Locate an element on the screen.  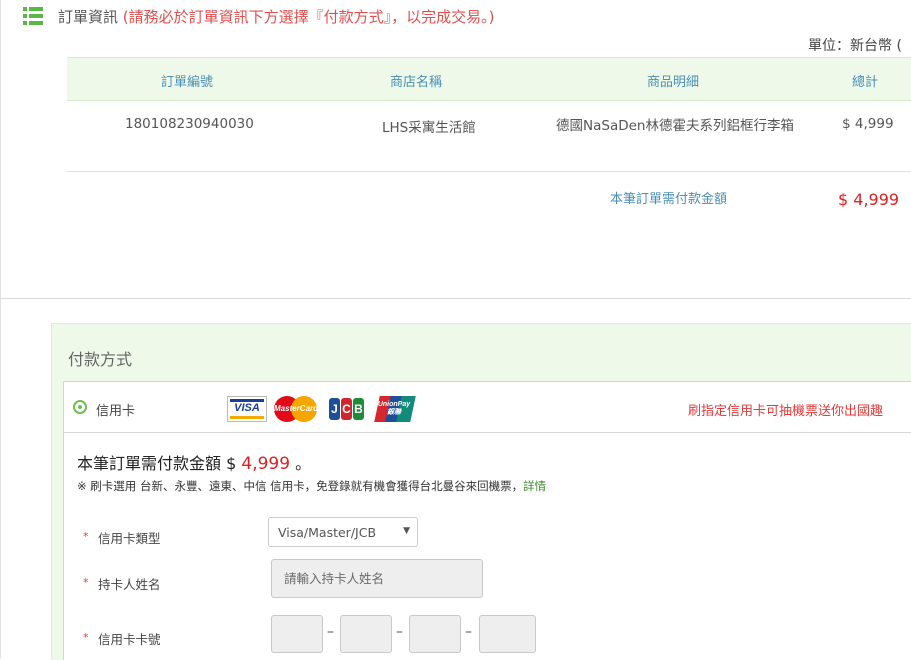
store-cell: LHS采寓生活館 is located at coordinates (429, 128).